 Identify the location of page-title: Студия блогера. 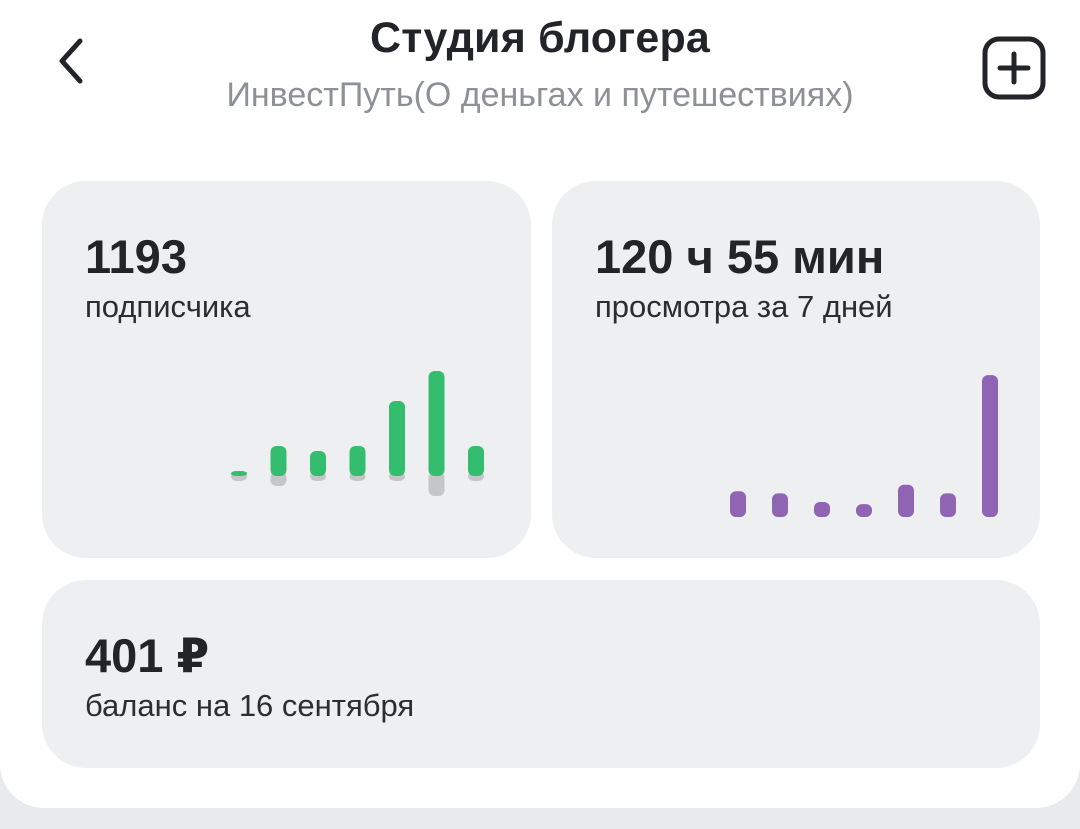
(540, 38).